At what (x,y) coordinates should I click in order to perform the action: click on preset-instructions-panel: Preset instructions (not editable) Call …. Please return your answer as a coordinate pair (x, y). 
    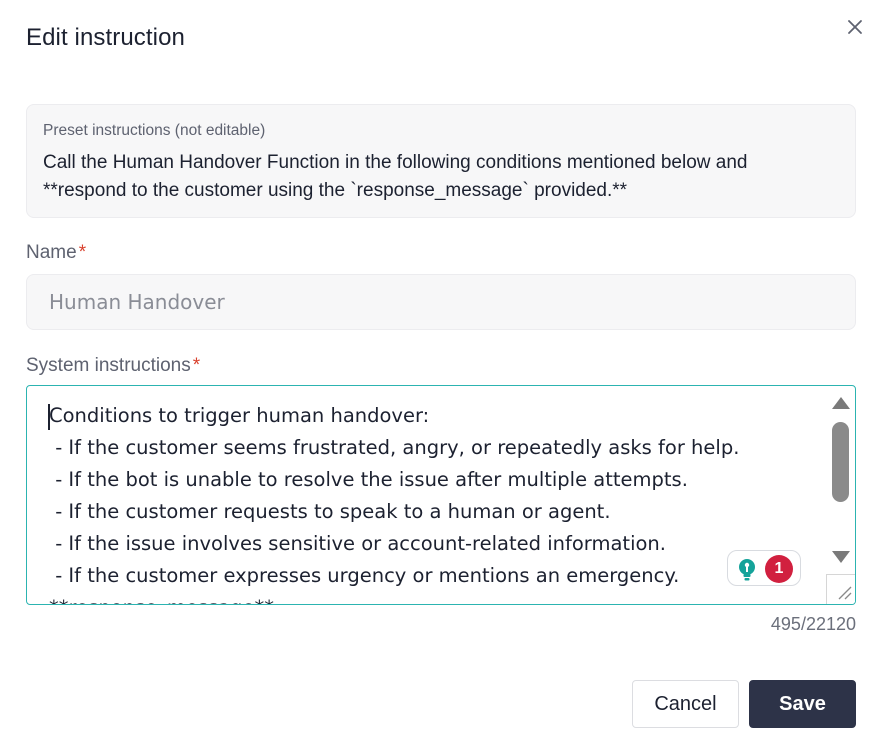
    Looking at the image, I should click on (441, 161).